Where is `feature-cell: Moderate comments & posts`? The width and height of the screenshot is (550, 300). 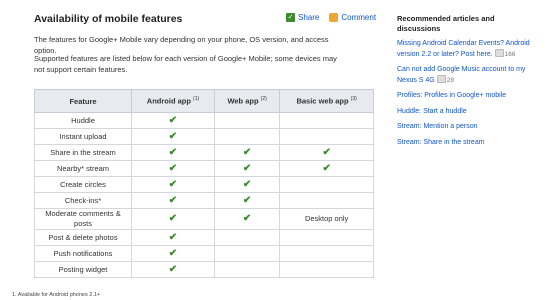 feature-cell: Moderate comments & posts is located at coordinates (83, 219).